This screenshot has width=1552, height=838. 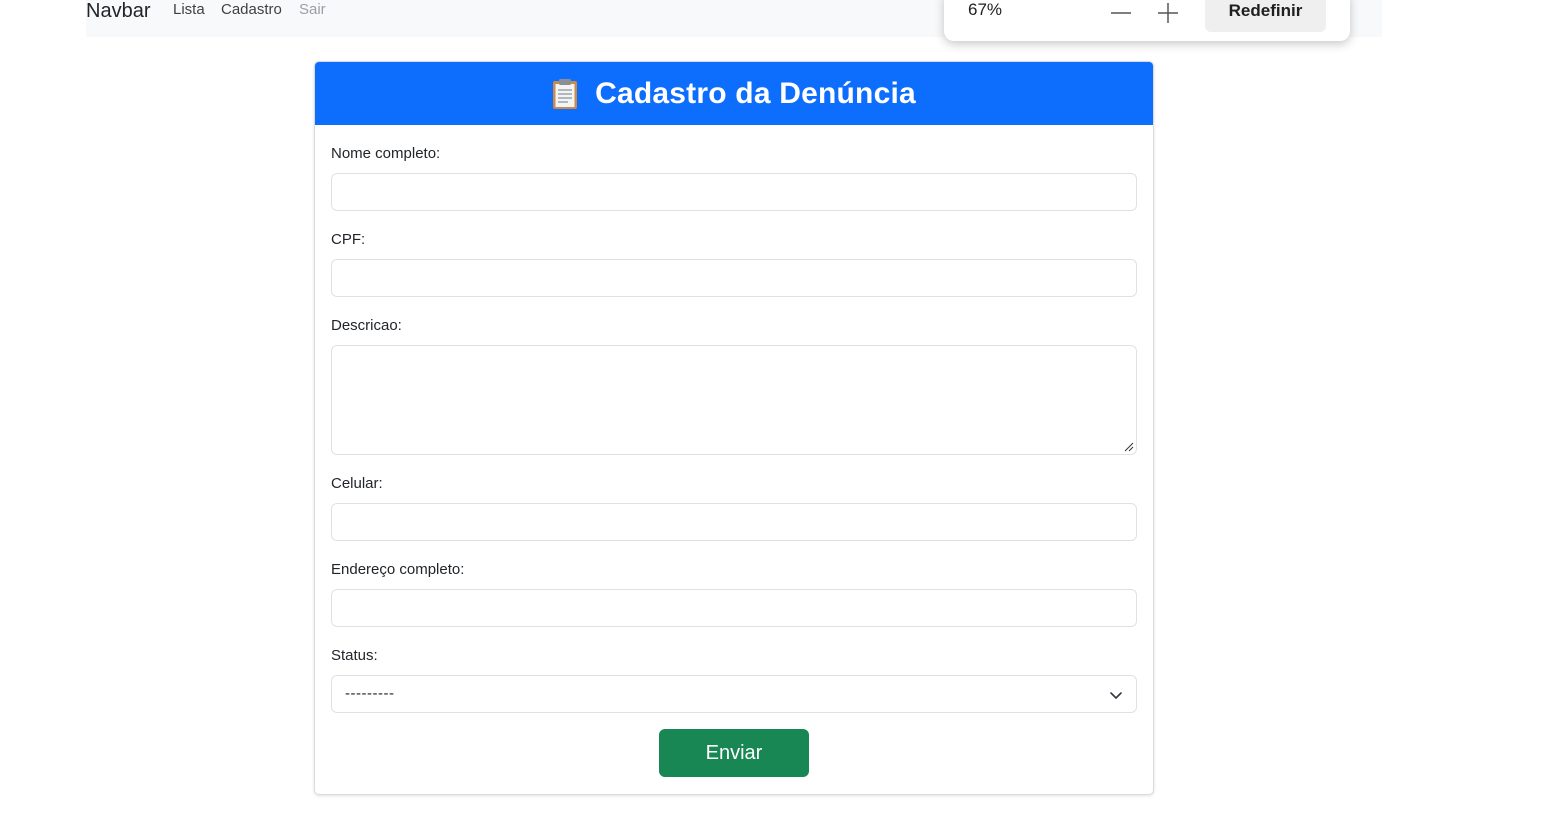 I want to click on nome-input, so click(x=734, y=192).